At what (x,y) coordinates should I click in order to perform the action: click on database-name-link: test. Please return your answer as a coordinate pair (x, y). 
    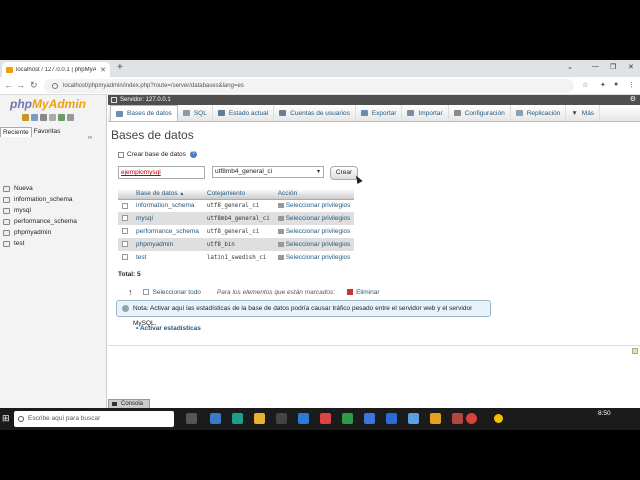
    Looking at the image, I should click on (167, 257).